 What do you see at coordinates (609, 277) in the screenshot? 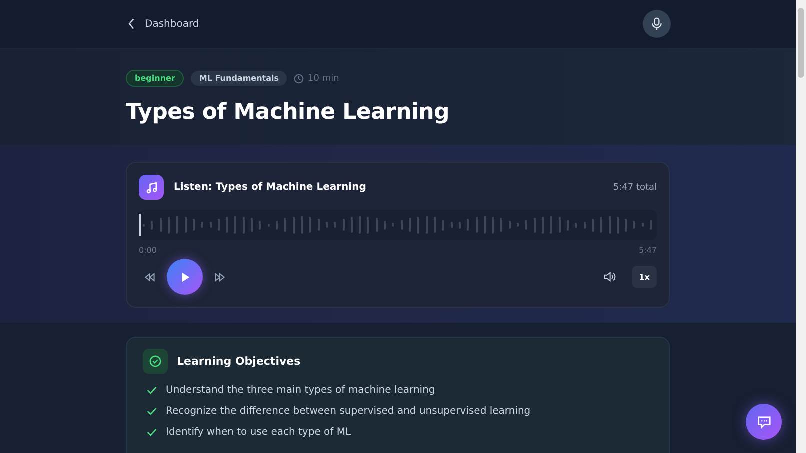
I see `volume-icon` at bounding box center [609, 277].